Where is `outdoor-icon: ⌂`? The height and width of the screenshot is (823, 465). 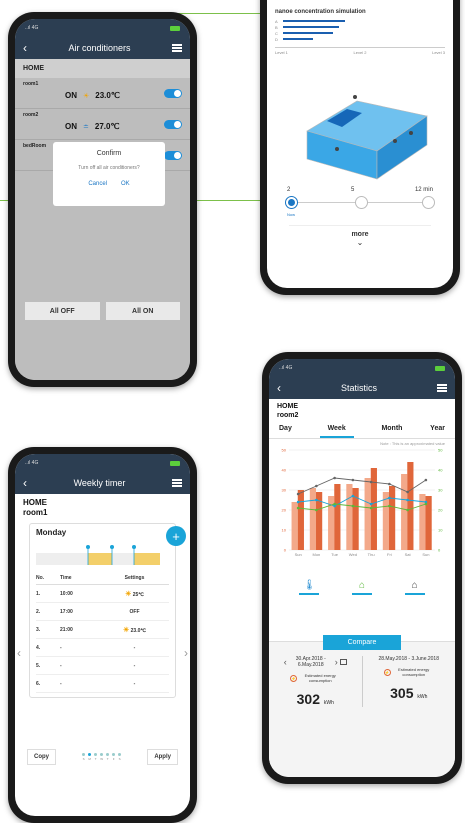
outdoor-icon: ⌂ is located at coordinates (414, 585).